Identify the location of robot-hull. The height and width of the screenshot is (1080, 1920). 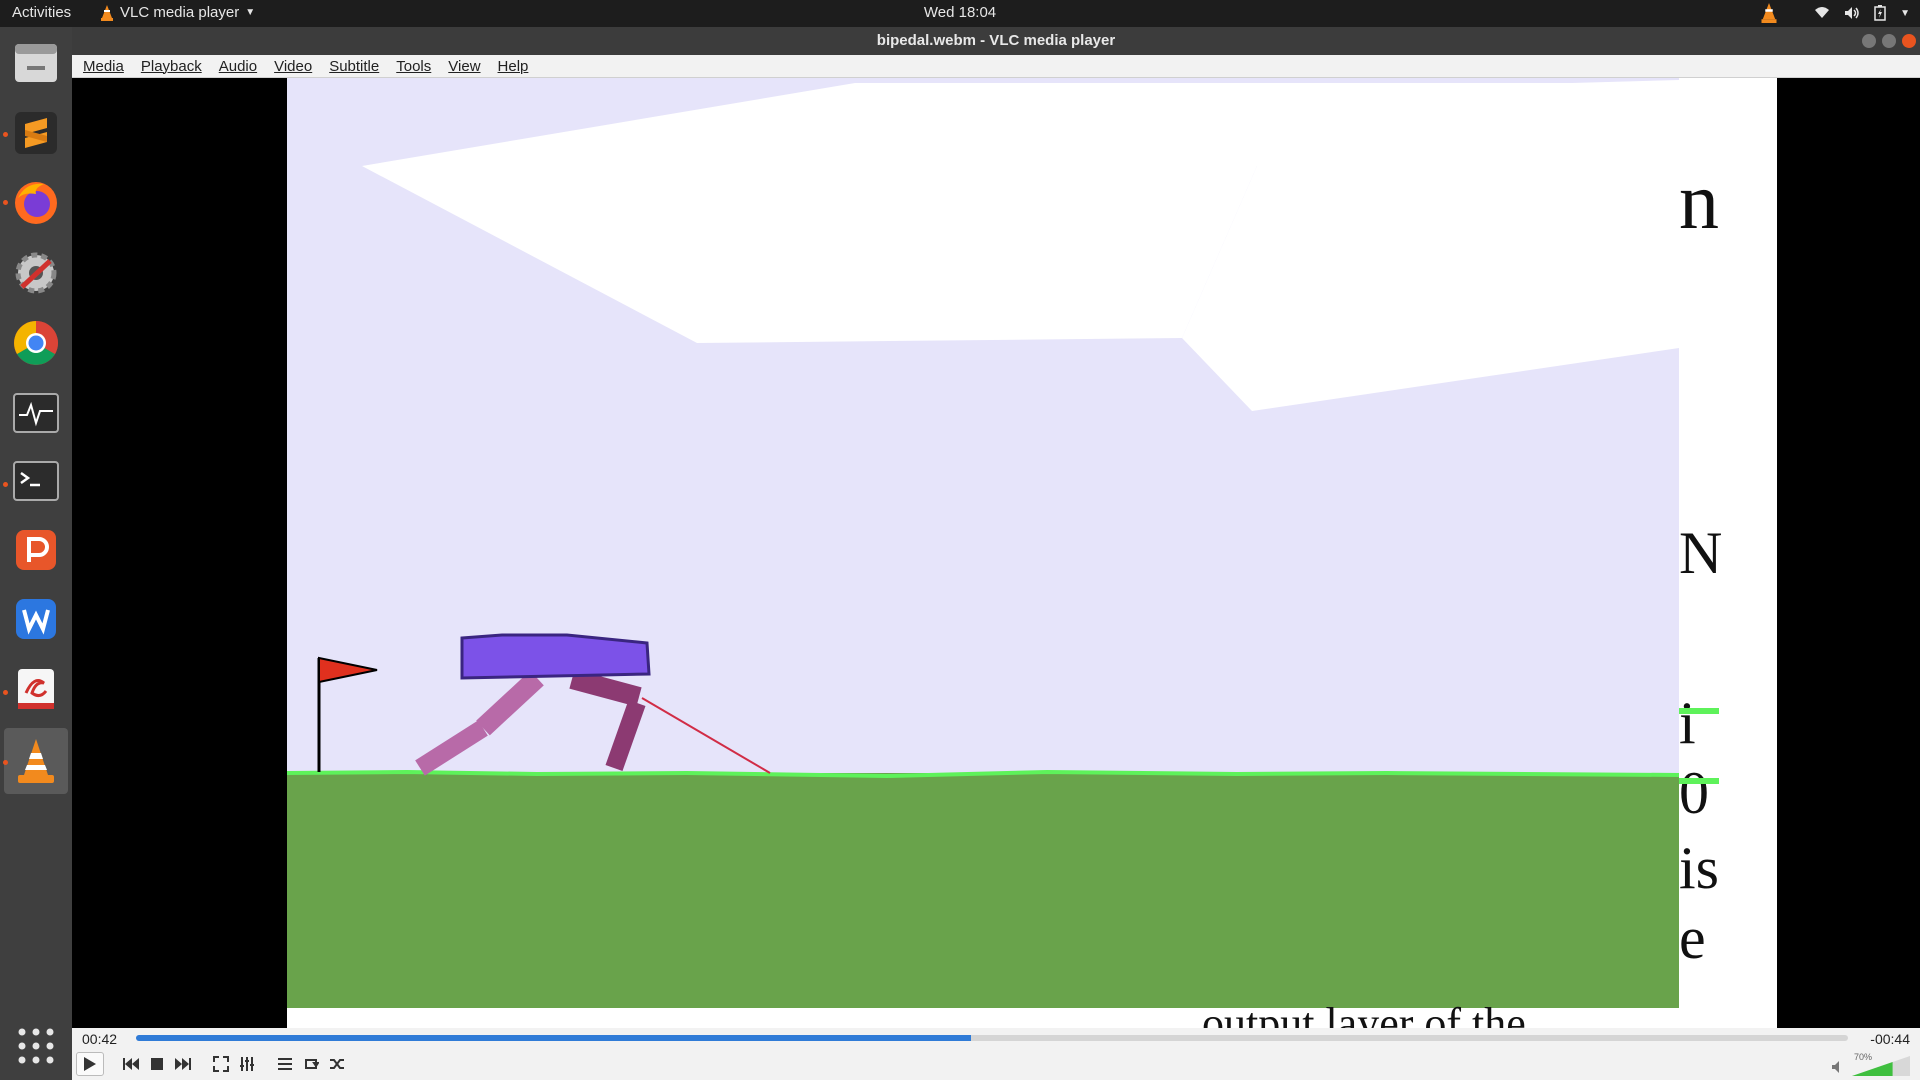
(555, 656).